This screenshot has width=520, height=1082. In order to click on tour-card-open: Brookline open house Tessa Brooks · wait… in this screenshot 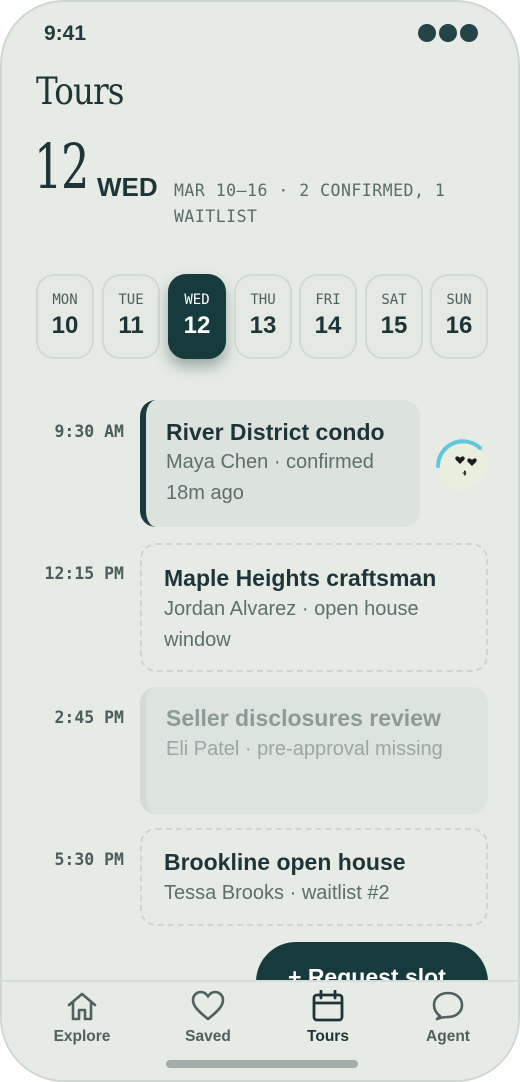, I will do `click(314, 877)`.